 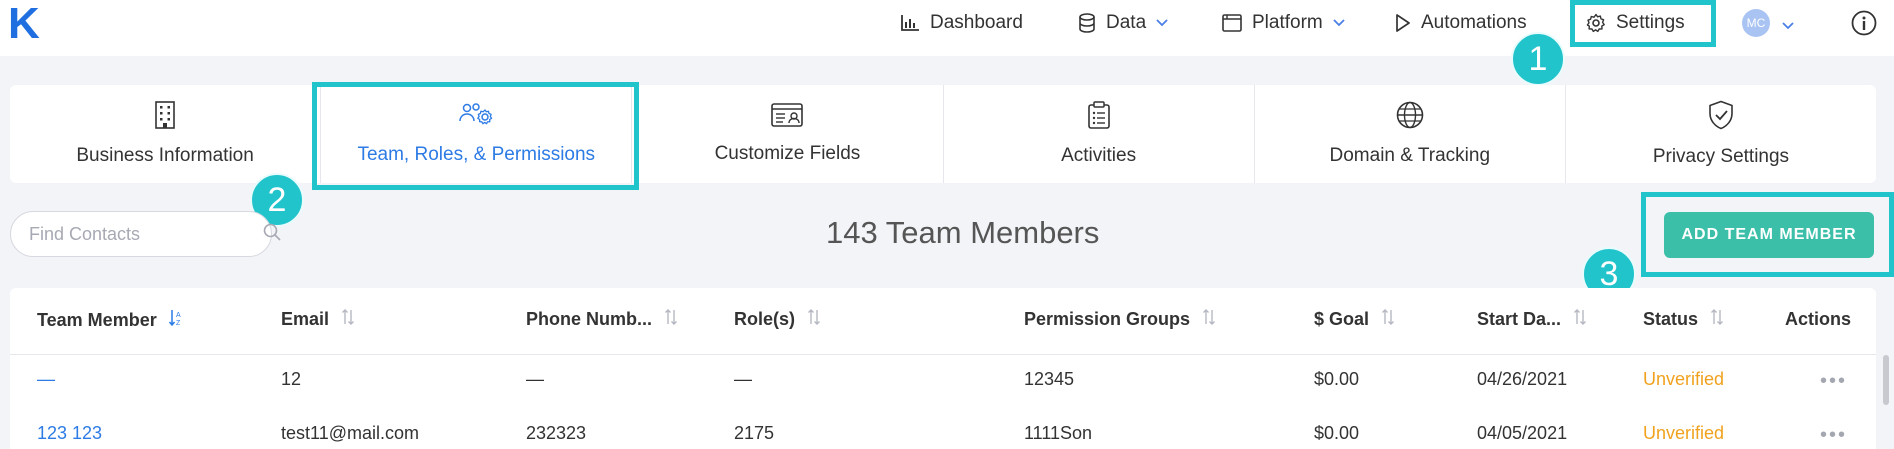 I want to click on tab-customize-fields: Customize Fields, so click(x=788, y=134).